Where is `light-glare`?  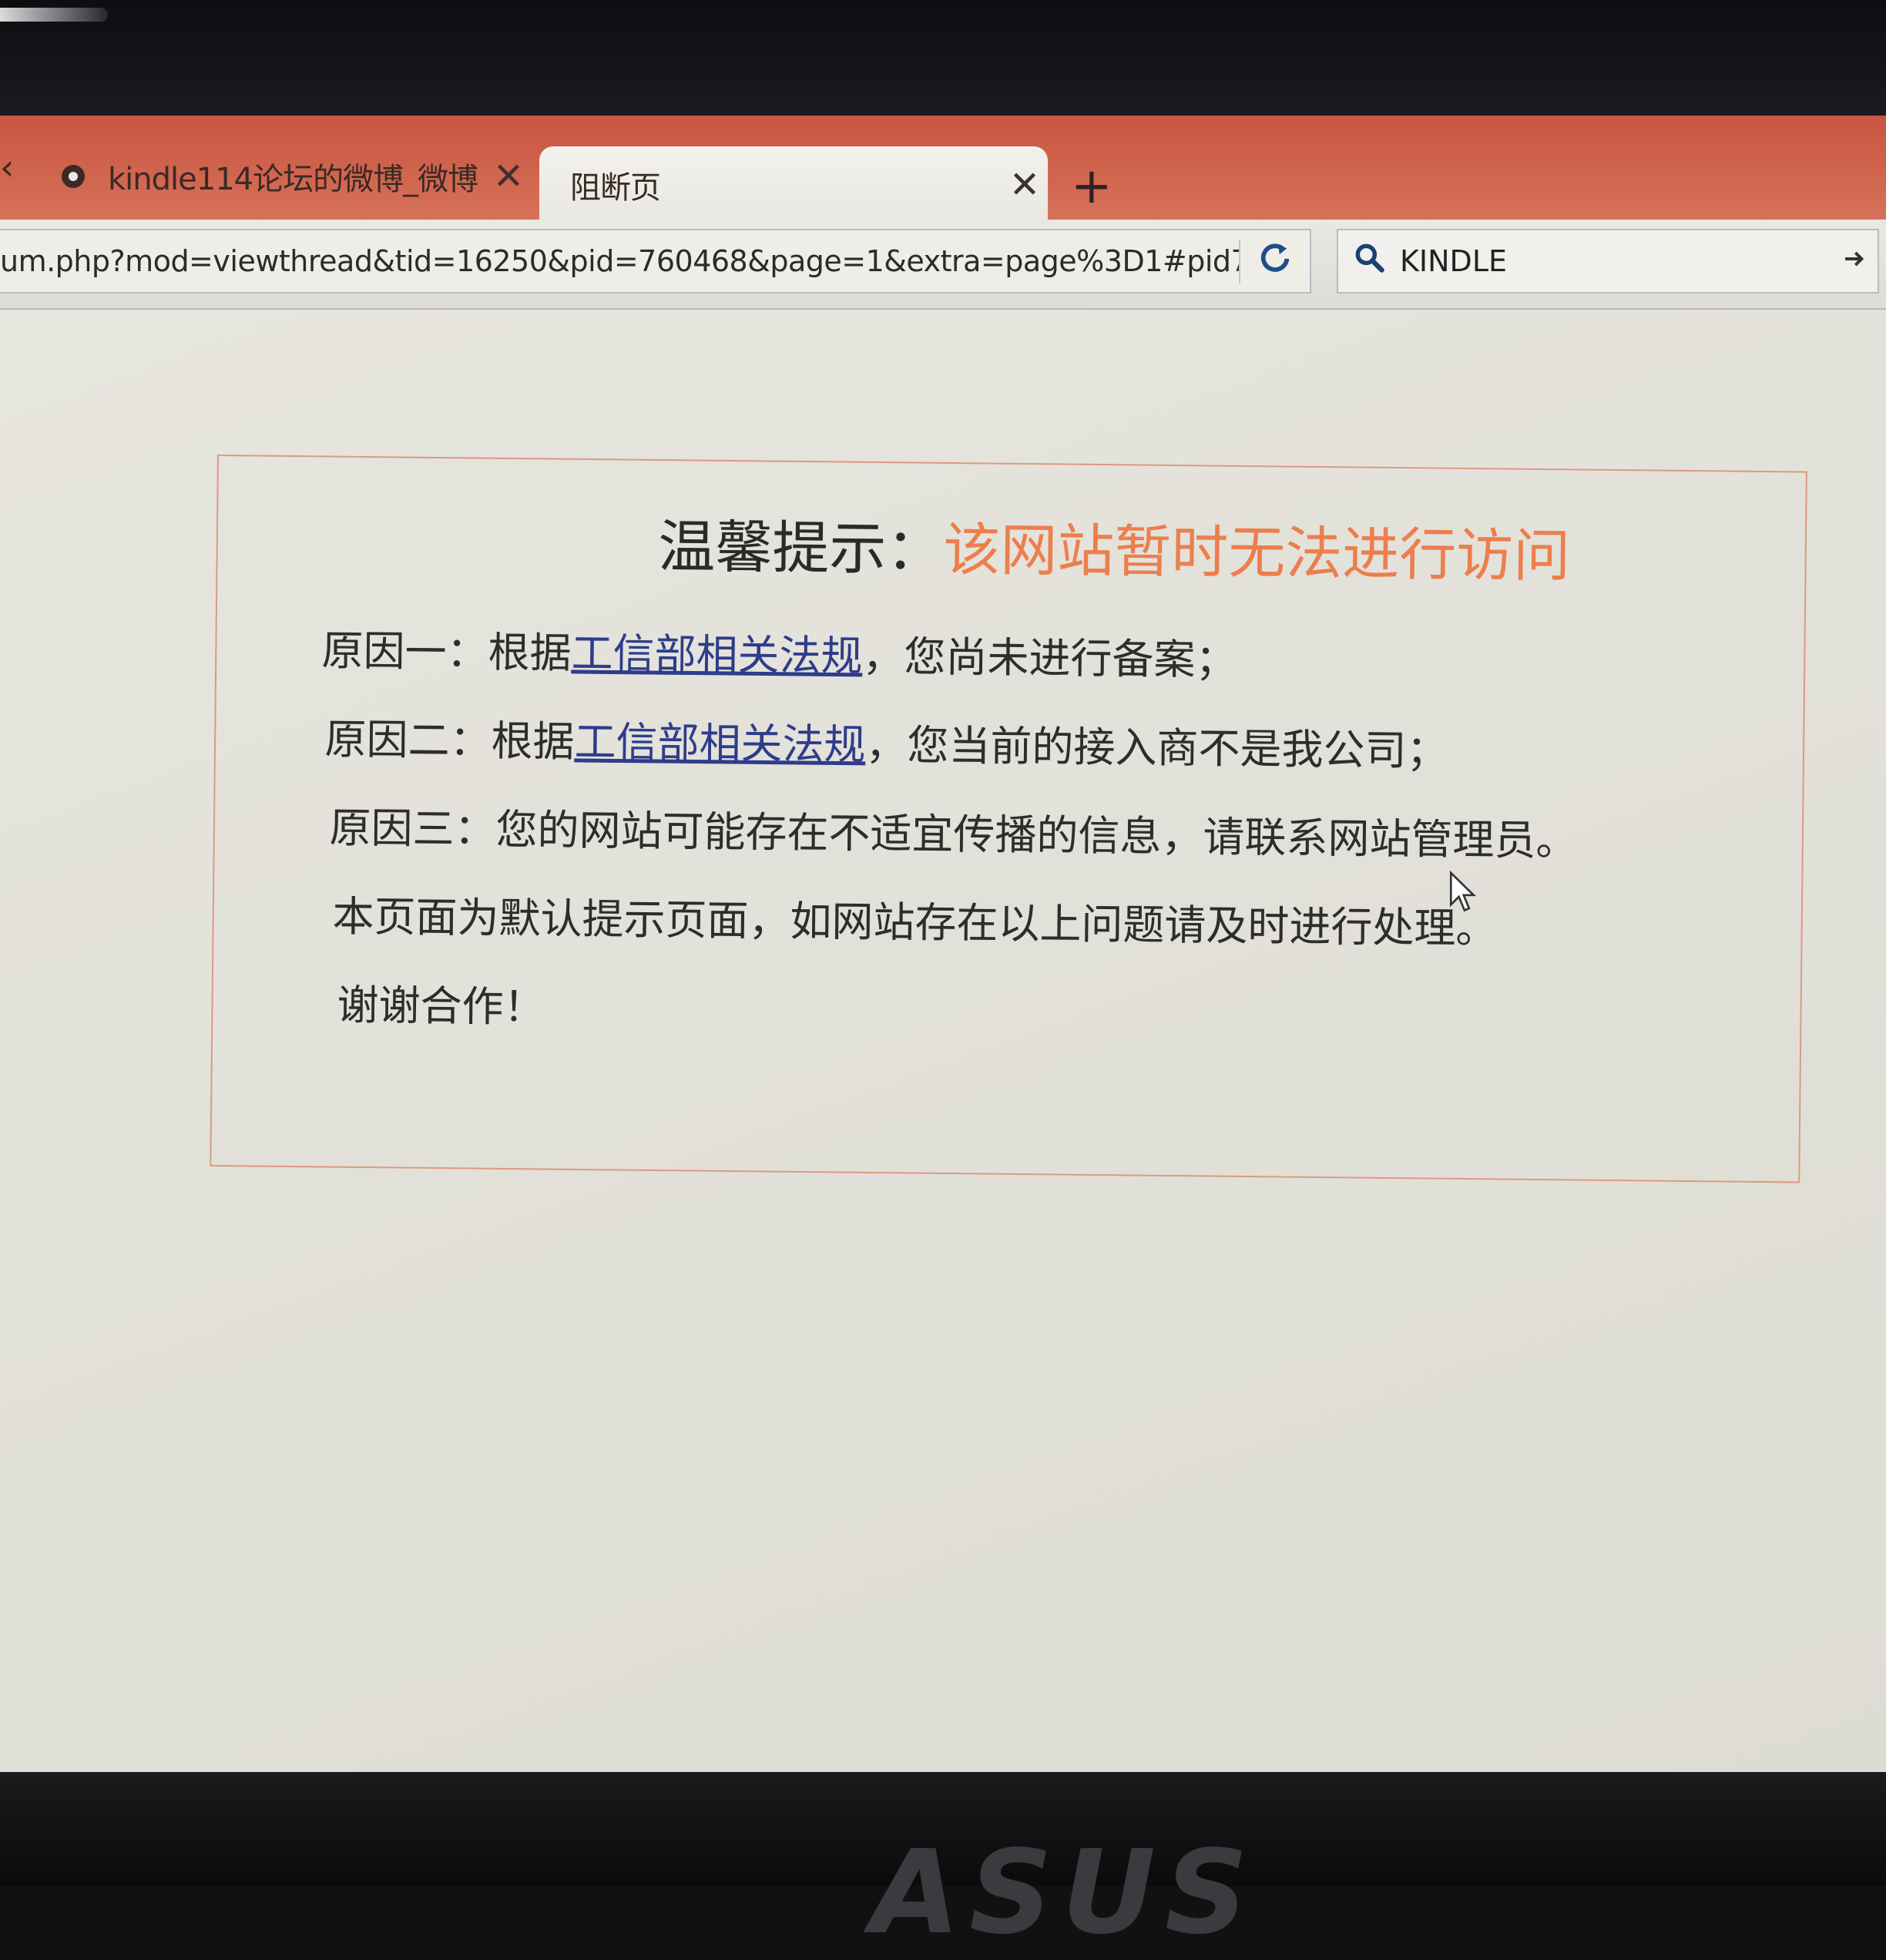 light-glare is located at coordinates (54, 15).